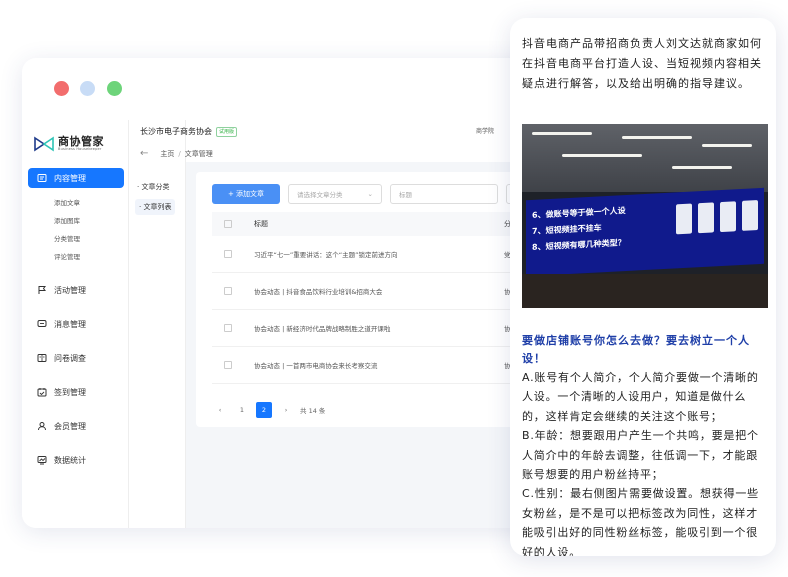  Describe the element at coordinates (80, 149) in the screenshot. I see `logo-subtitle: Business Housekeeper` at that location.